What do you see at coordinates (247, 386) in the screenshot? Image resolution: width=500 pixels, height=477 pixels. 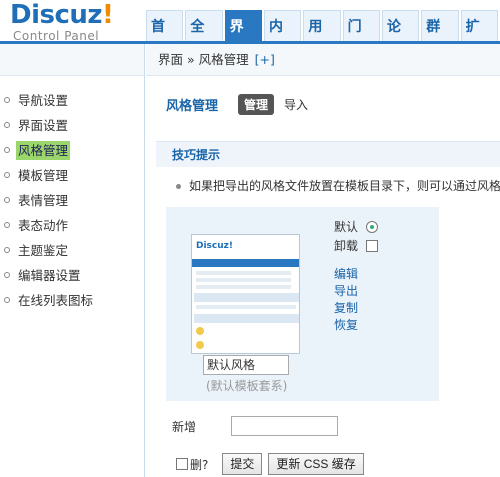 I see `style-description: (默认模板套系)` at bounding box center [247, 386].